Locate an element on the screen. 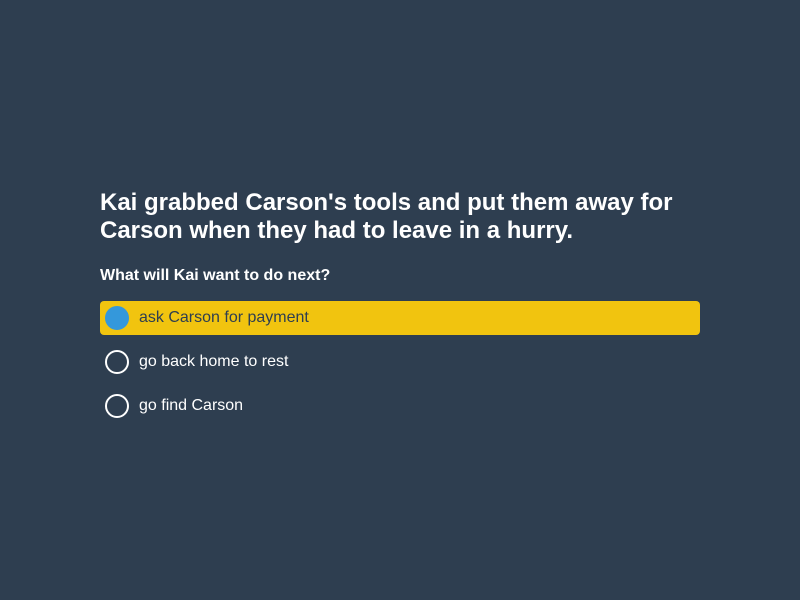 The width and height of the screenshot is (800, 600). answer-option-label: ask Carson for payment is located at coordinates (224, 317).